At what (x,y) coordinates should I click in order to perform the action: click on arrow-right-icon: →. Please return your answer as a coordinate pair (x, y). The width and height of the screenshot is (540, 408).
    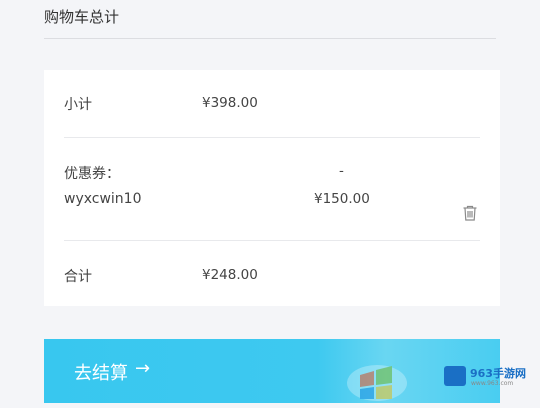
    Looking at the image, I should click on (143, 368).